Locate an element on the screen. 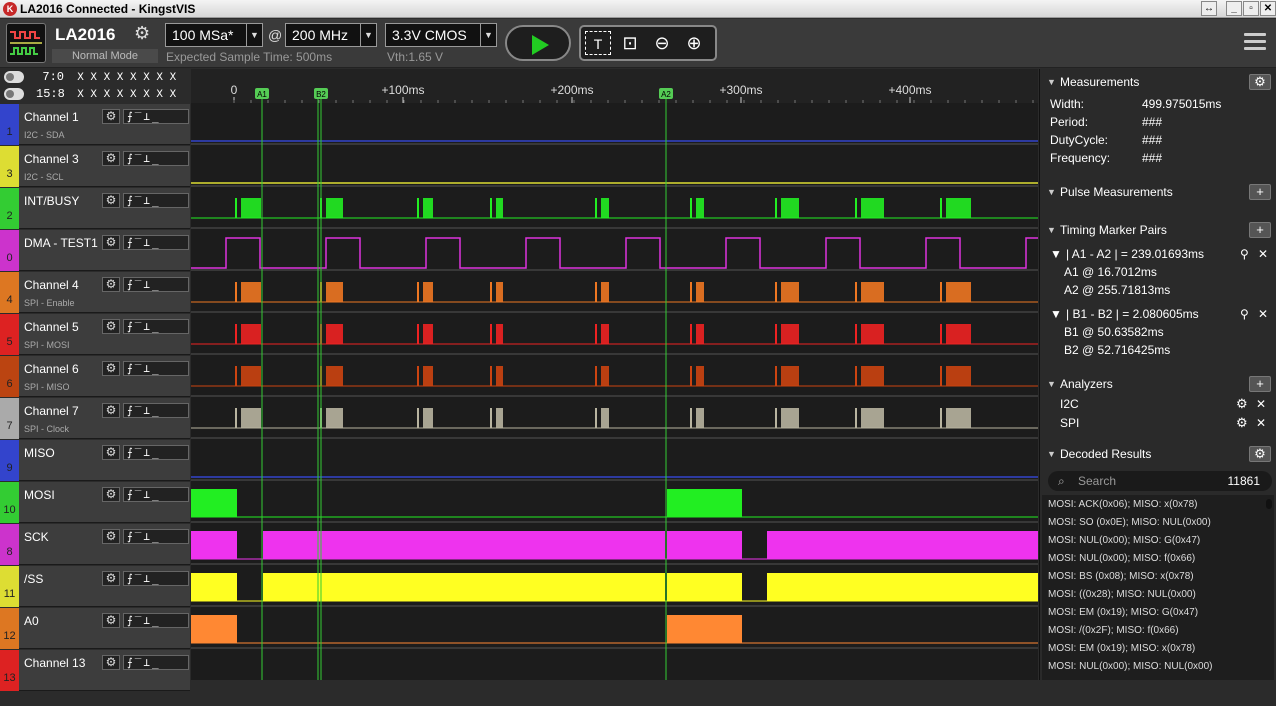  channel-name: A0 is located at coordinates (31, 621).